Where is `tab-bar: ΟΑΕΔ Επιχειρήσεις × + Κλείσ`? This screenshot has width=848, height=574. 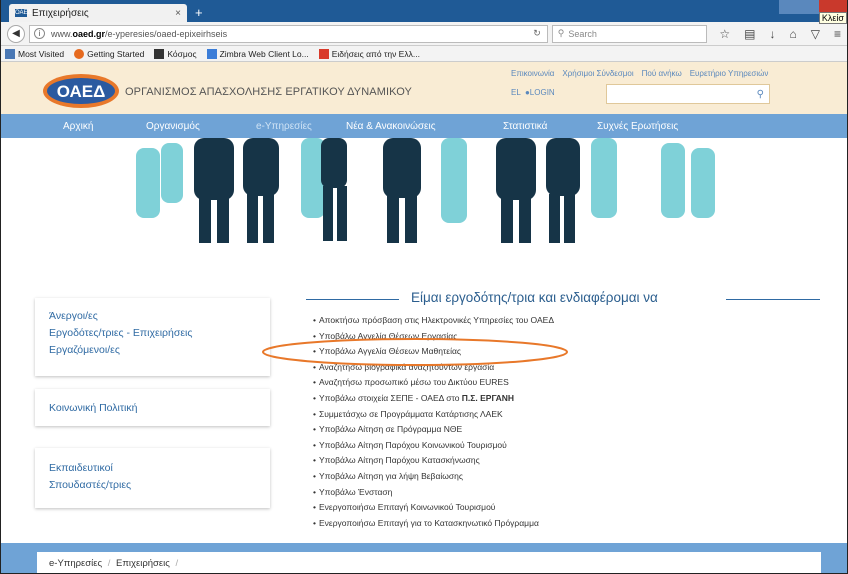
tab-bar: ΟΑΕΔ Επιχειρήσεις × + Κλείσ is located at coordinates (424, 12).